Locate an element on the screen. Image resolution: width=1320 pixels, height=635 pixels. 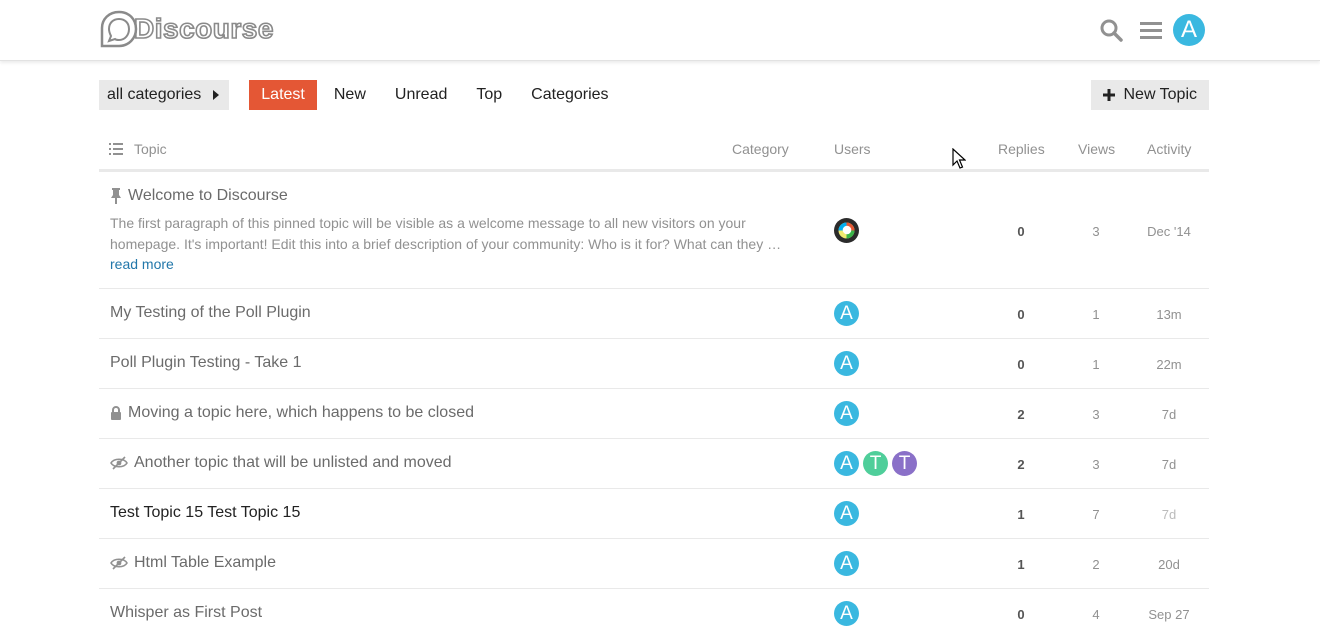
header-actions: A is located at coordinates (1148, 30).